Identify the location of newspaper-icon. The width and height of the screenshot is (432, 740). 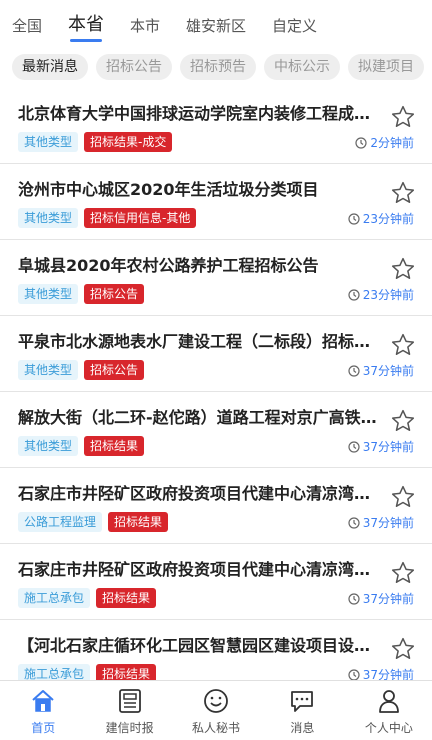
(129, 701).